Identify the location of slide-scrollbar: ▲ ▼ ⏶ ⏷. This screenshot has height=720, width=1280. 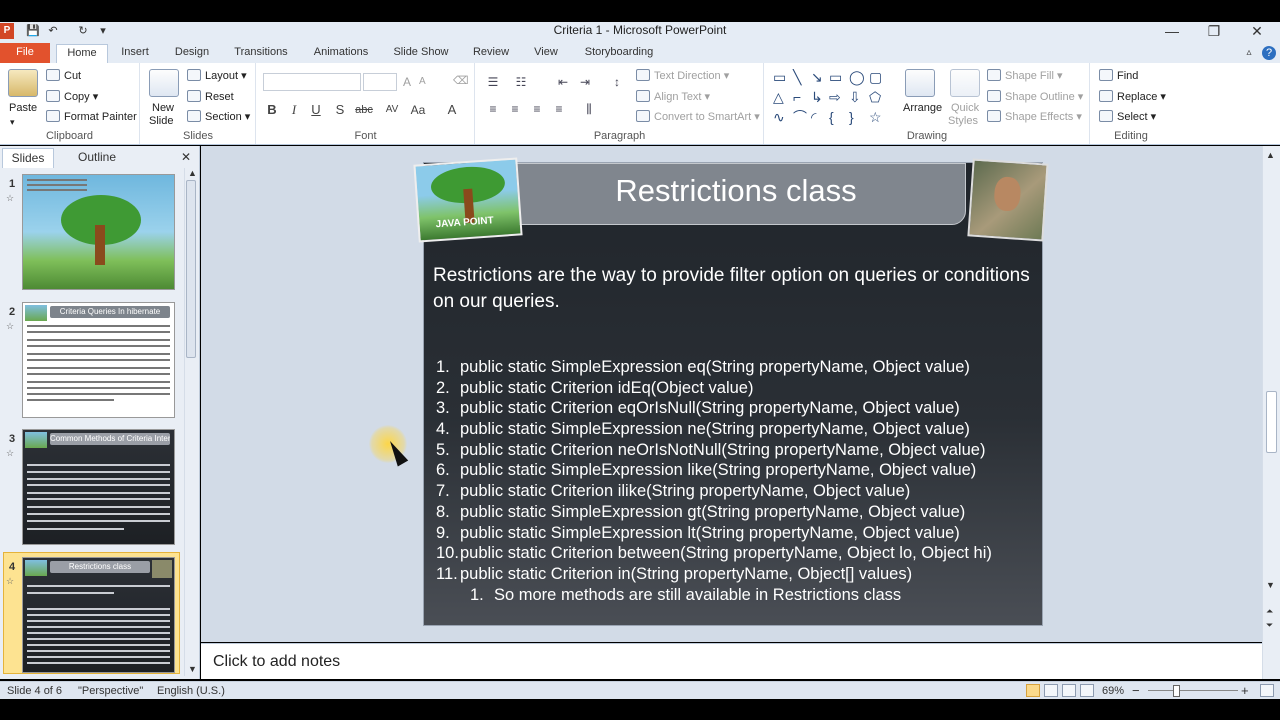
(1271, 412).